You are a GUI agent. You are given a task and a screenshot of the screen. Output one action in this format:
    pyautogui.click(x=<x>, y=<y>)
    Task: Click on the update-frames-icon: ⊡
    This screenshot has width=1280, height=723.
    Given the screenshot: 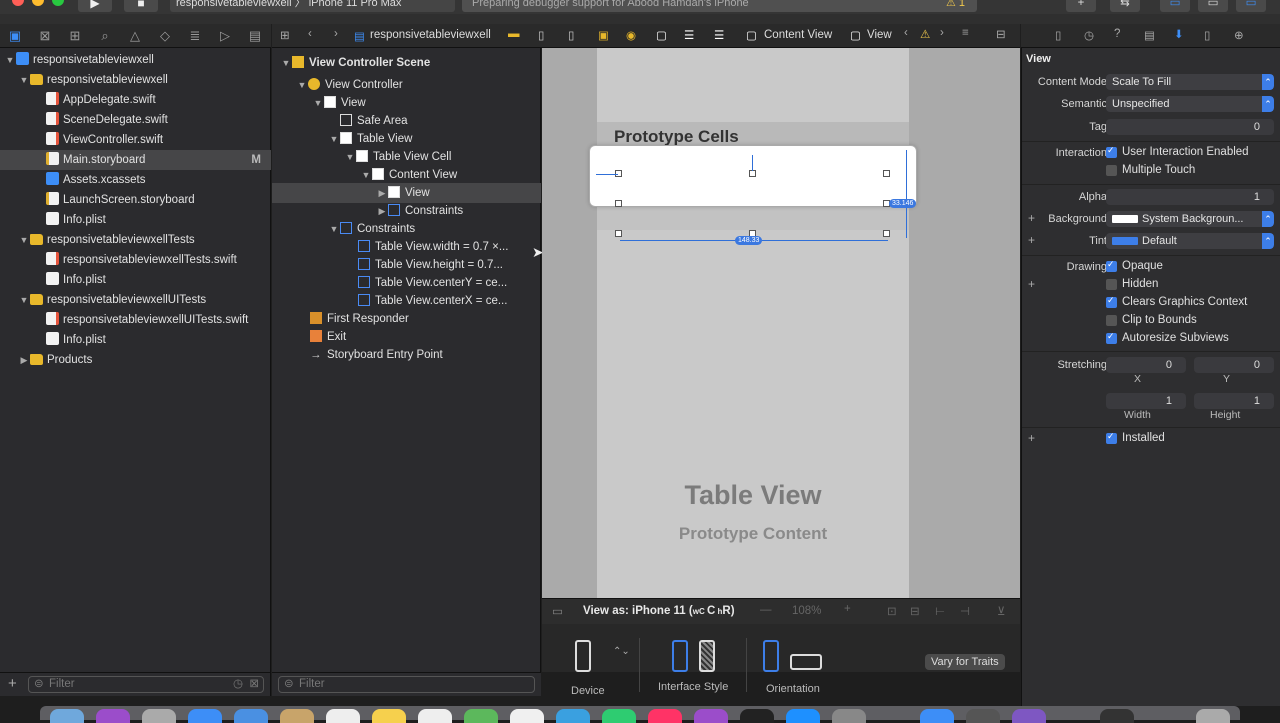 What is the action you would take?
    pyautogui.click(x=892, y=611)
    